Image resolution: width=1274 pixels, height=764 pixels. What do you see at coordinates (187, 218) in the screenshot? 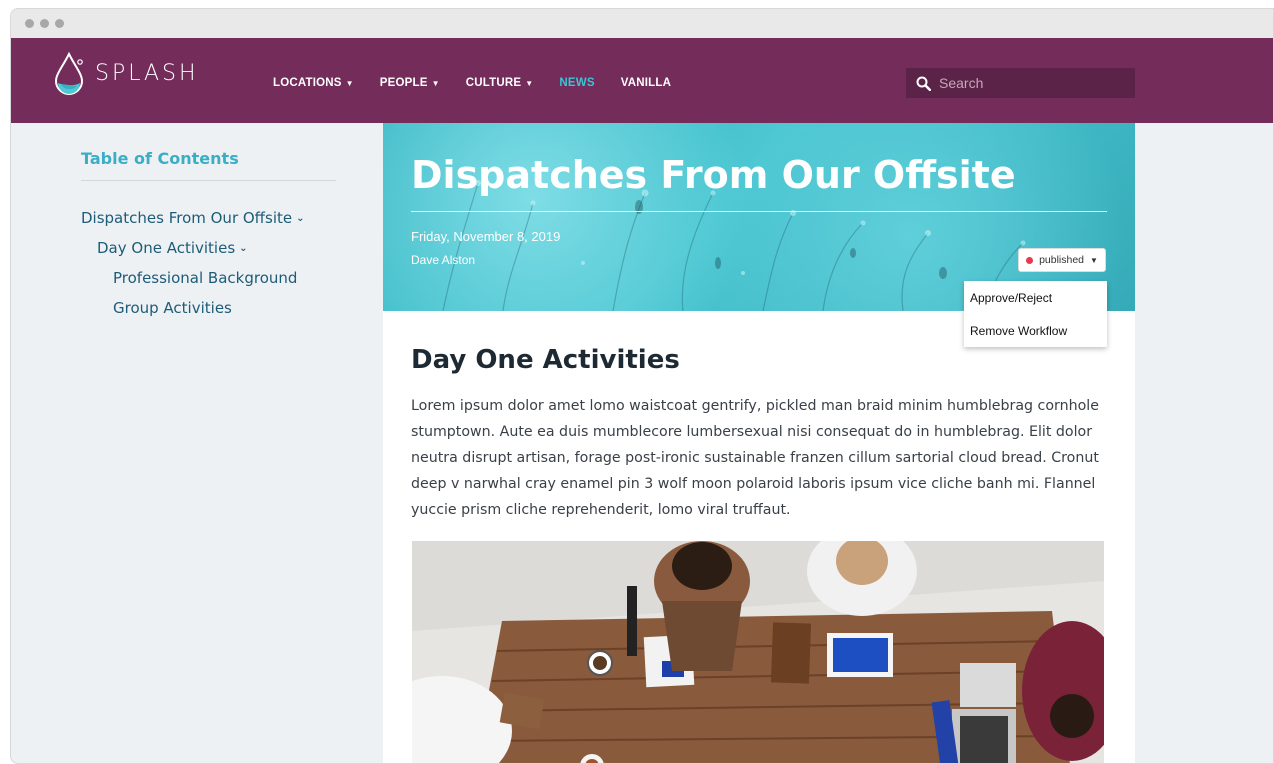
I see `toc-item-label: Dispatches From Our Offsite` at bounding box center [187, 218].